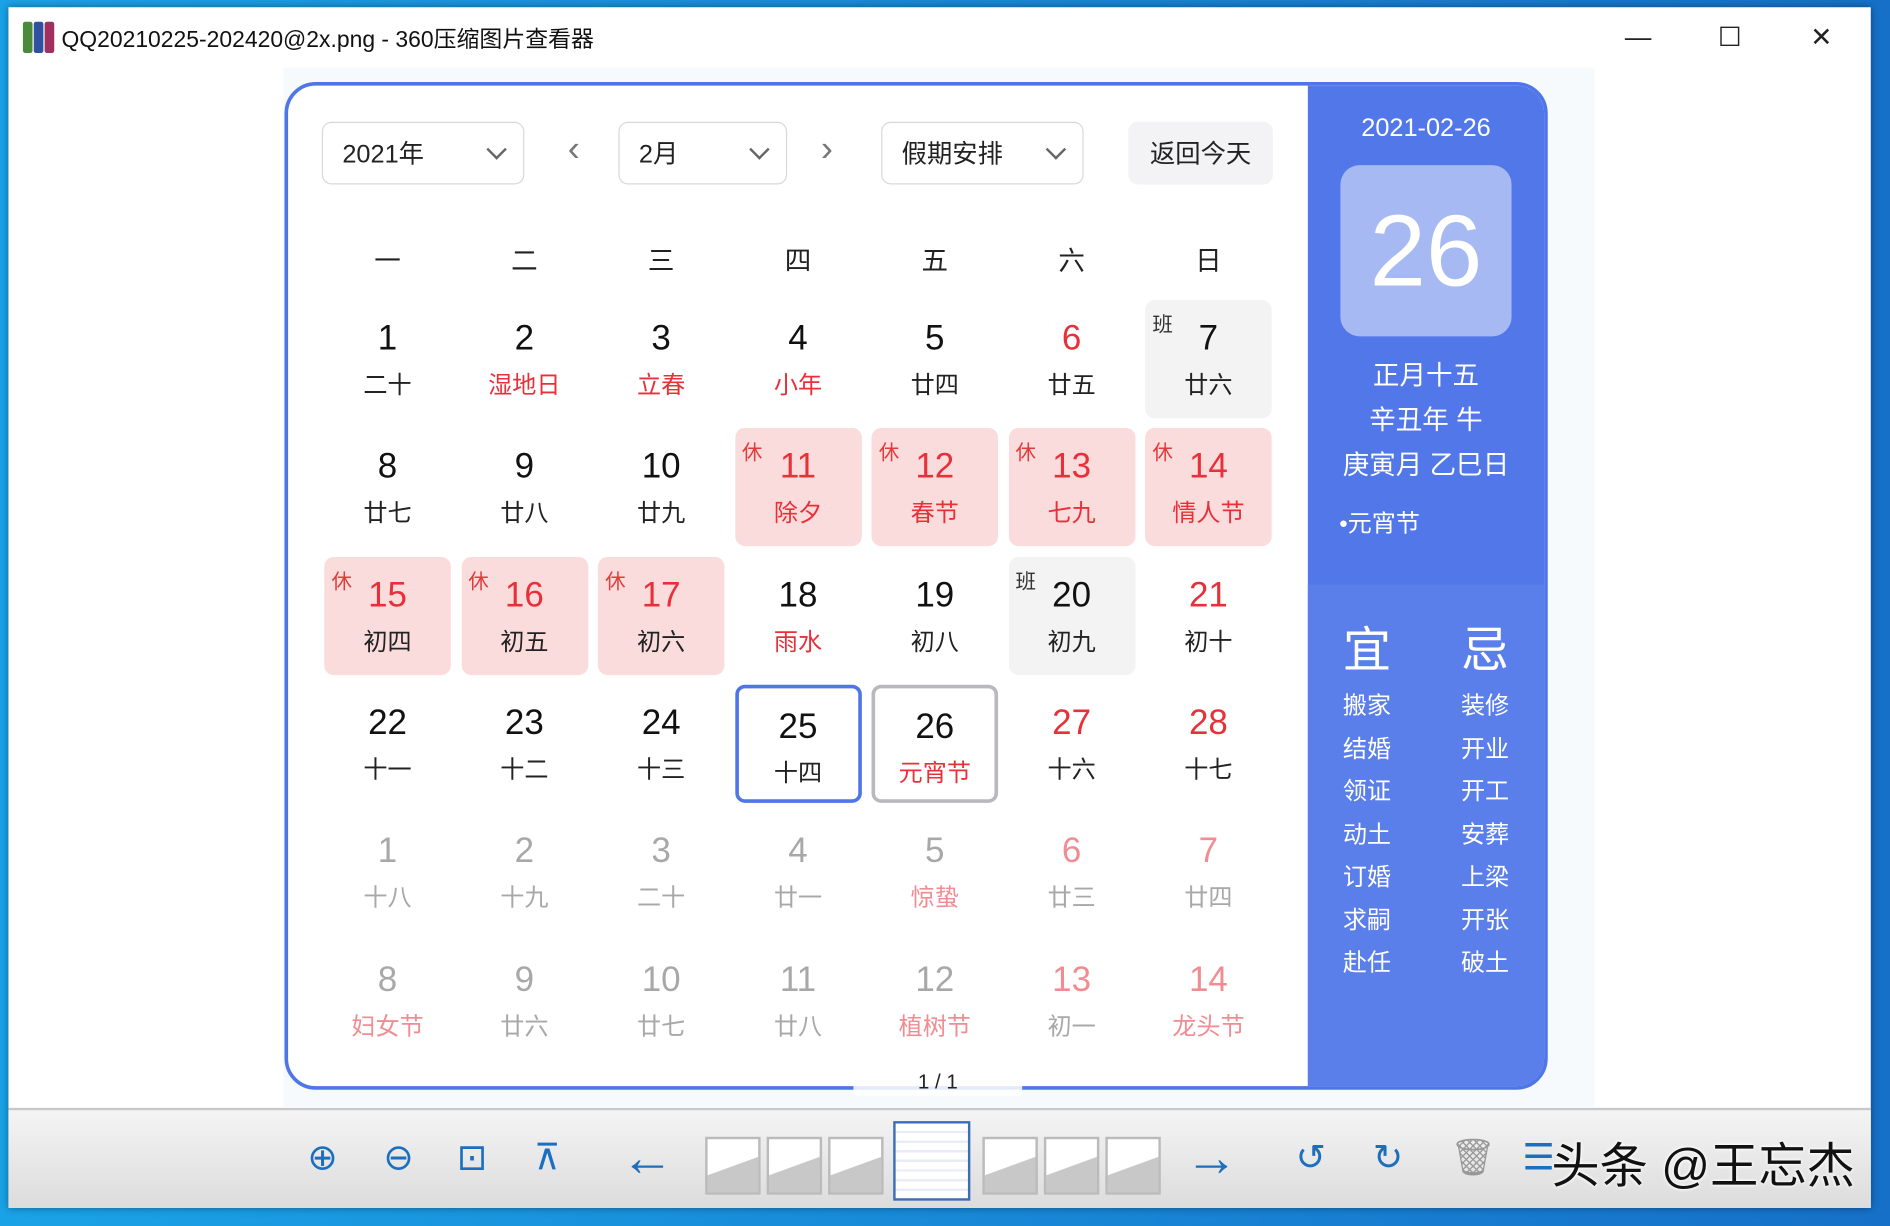 The width and height of the screenshot is (1890, 1226). I want to click on yi-item: 结婚, so click(1367, 749).